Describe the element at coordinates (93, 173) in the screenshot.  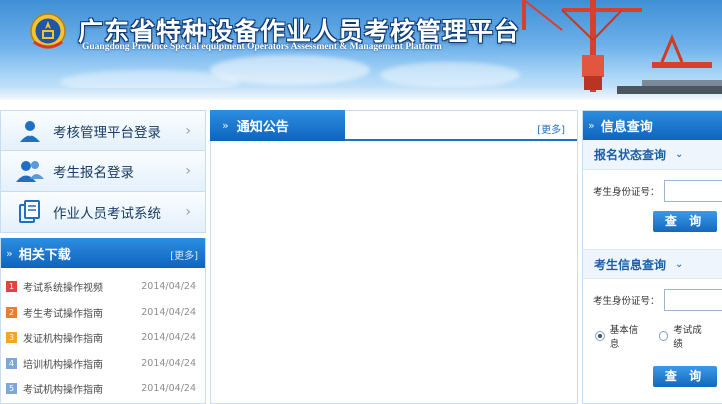
I see `sidebar-item-label: 考生报名登录` at that location.